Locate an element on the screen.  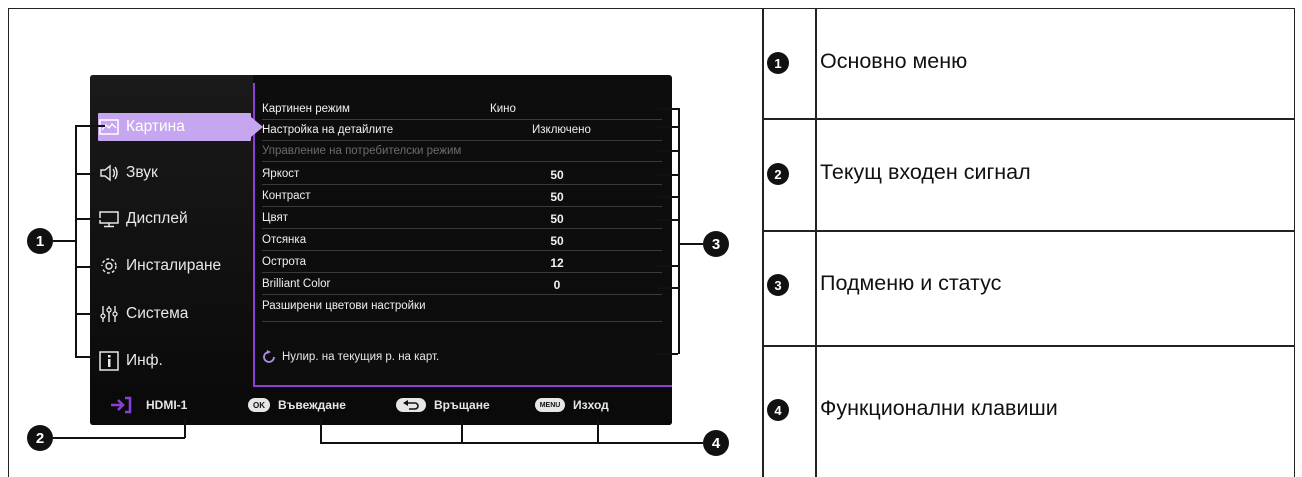
menu-item-system: Система is located at coordinates (143, 314).